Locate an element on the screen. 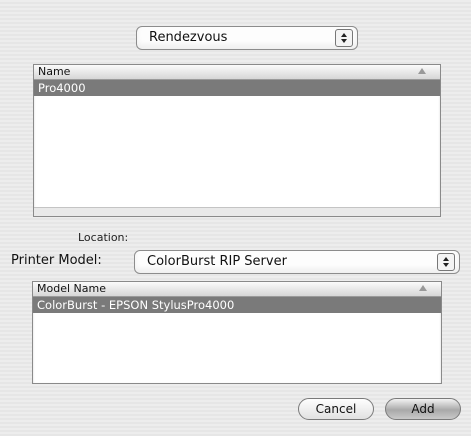  horizontal-scrollbar is located at coordinates (237, 211).